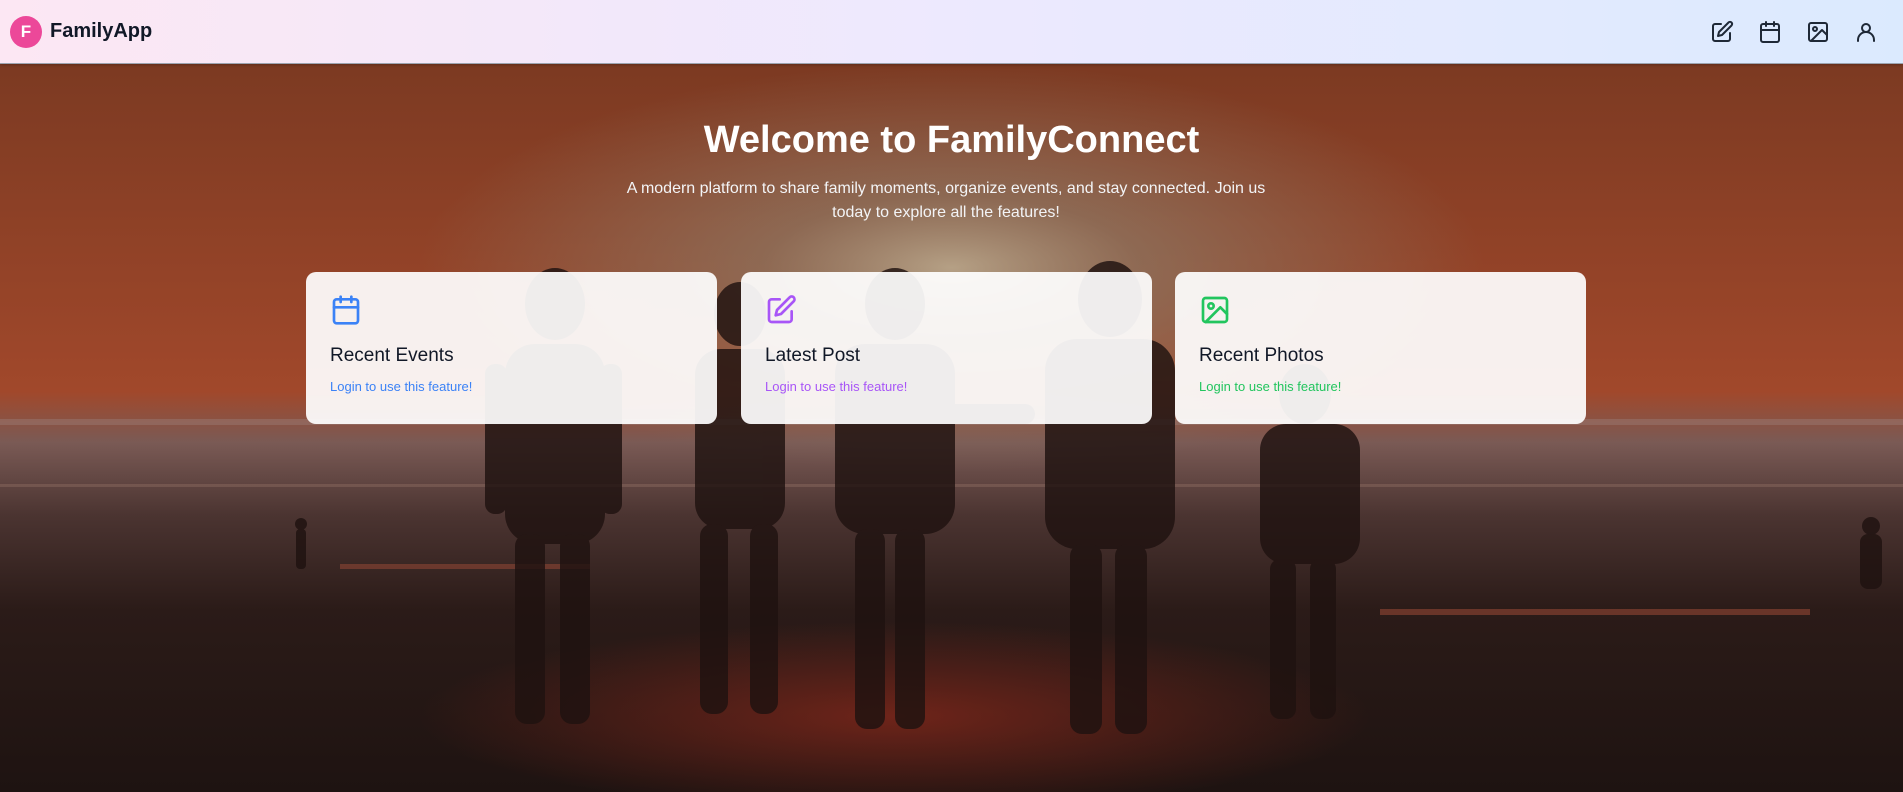 The height and width of the screenshot is (792, 1903). Describe the element at coordinates (951, 32) in the screenshot. I see `navbar: F FamilyApp` at that location.